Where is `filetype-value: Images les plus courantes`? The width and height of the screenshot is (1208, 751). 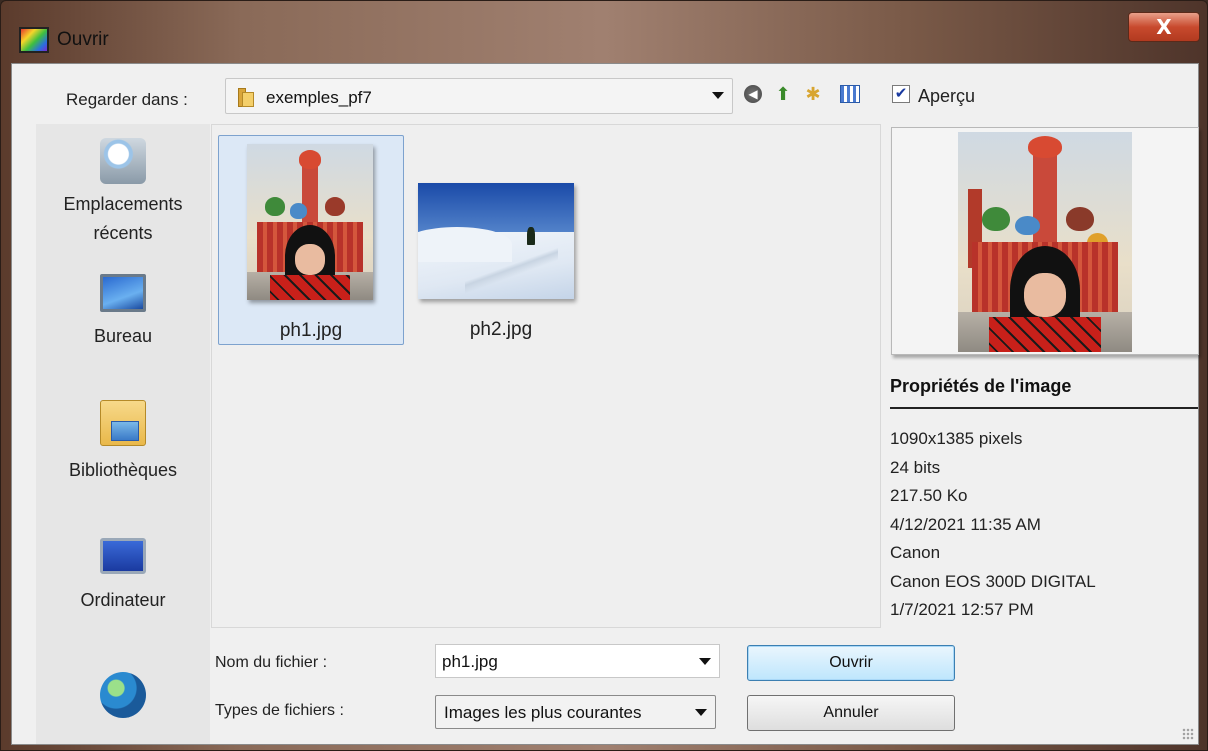 filetype-value: Images les plus courantes is located at coordinates (543, 712).